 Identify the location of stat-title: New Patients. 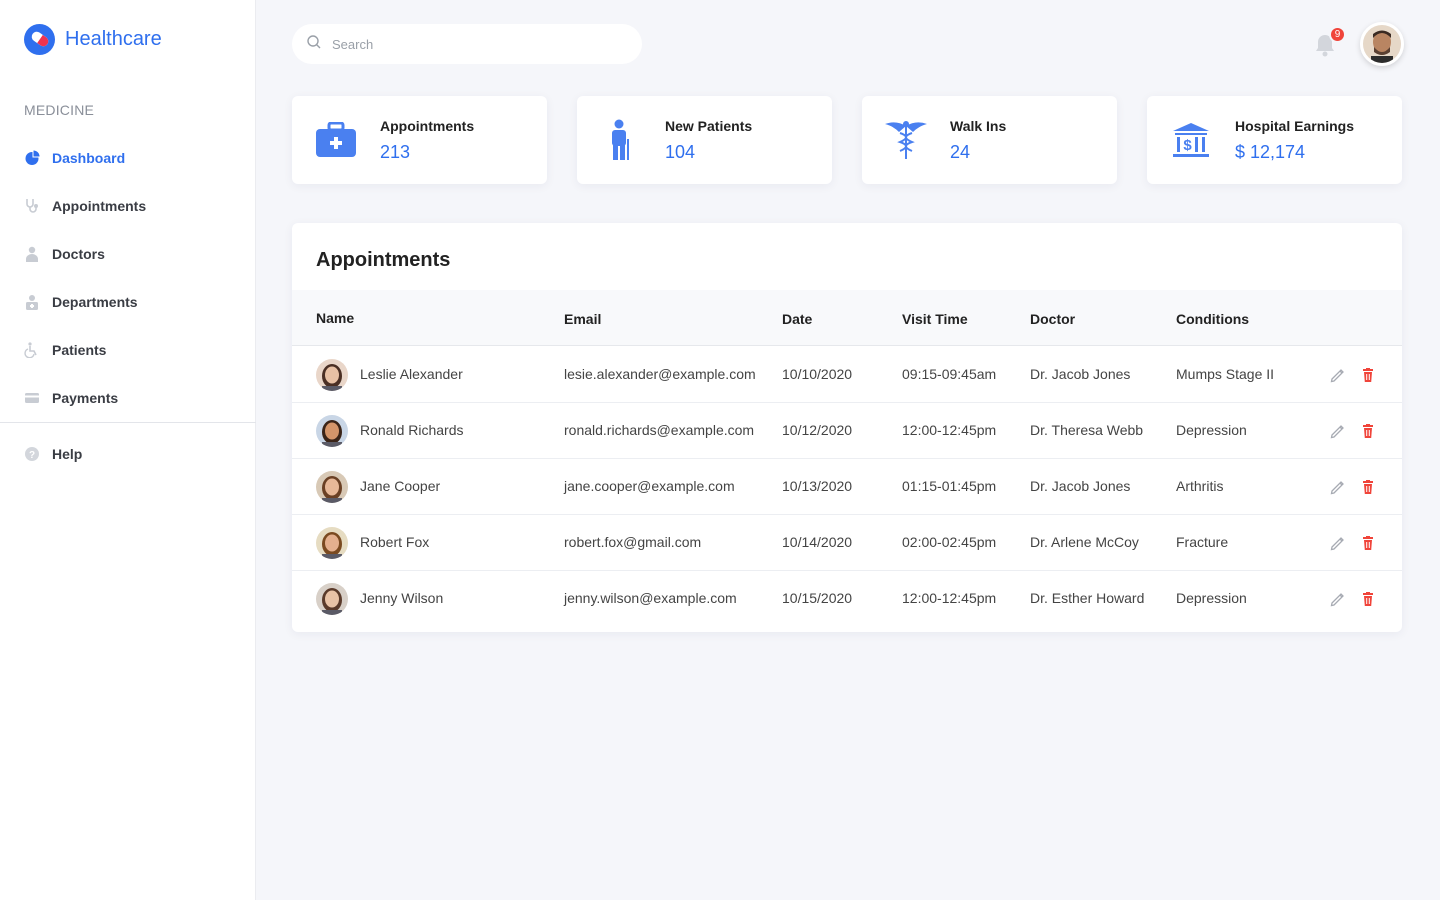
(709, 126).